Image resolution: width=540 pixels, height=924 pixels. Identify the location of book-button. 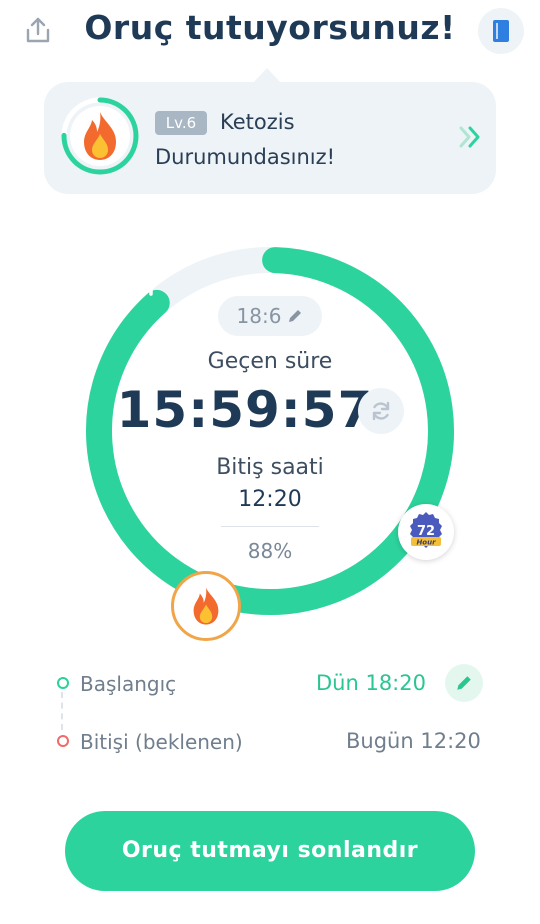
(501, 31).